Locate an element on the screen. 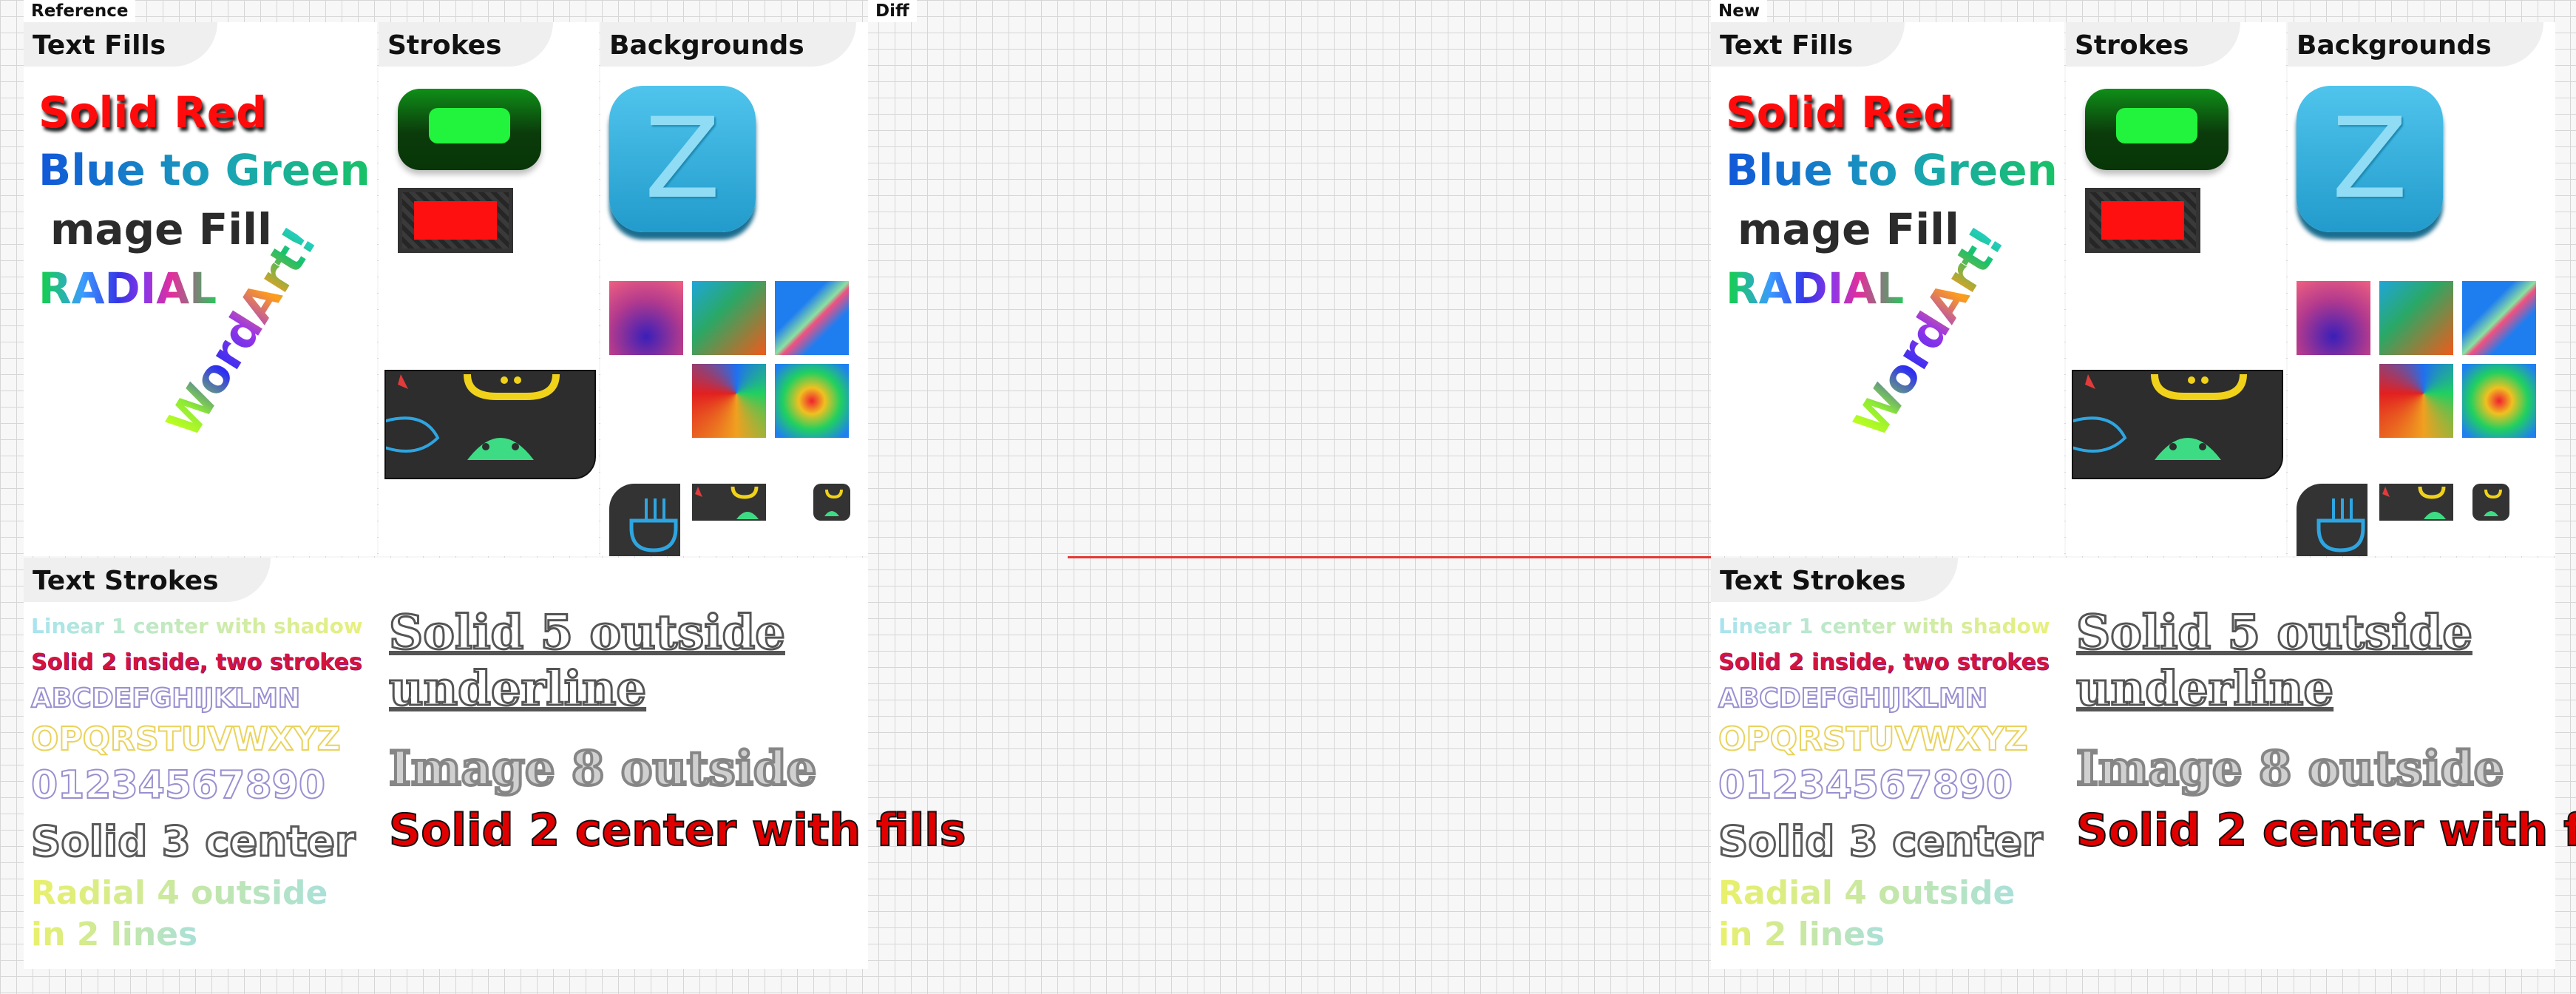 This screenshot has width=2576, height=994. reference-label: Reference is located at coordinates (80, 11).